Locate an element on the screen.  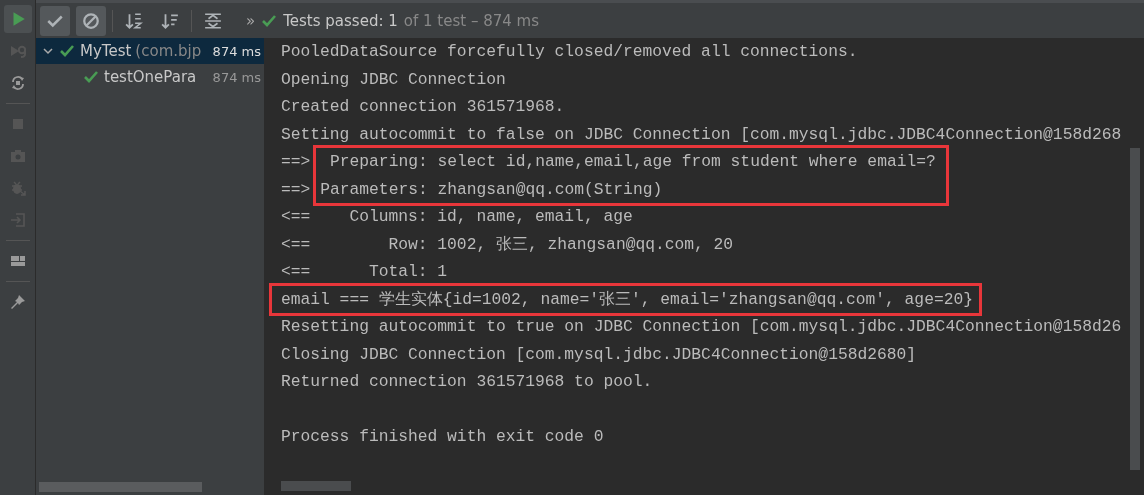
pin-icon is located at coordinates (17, 302).